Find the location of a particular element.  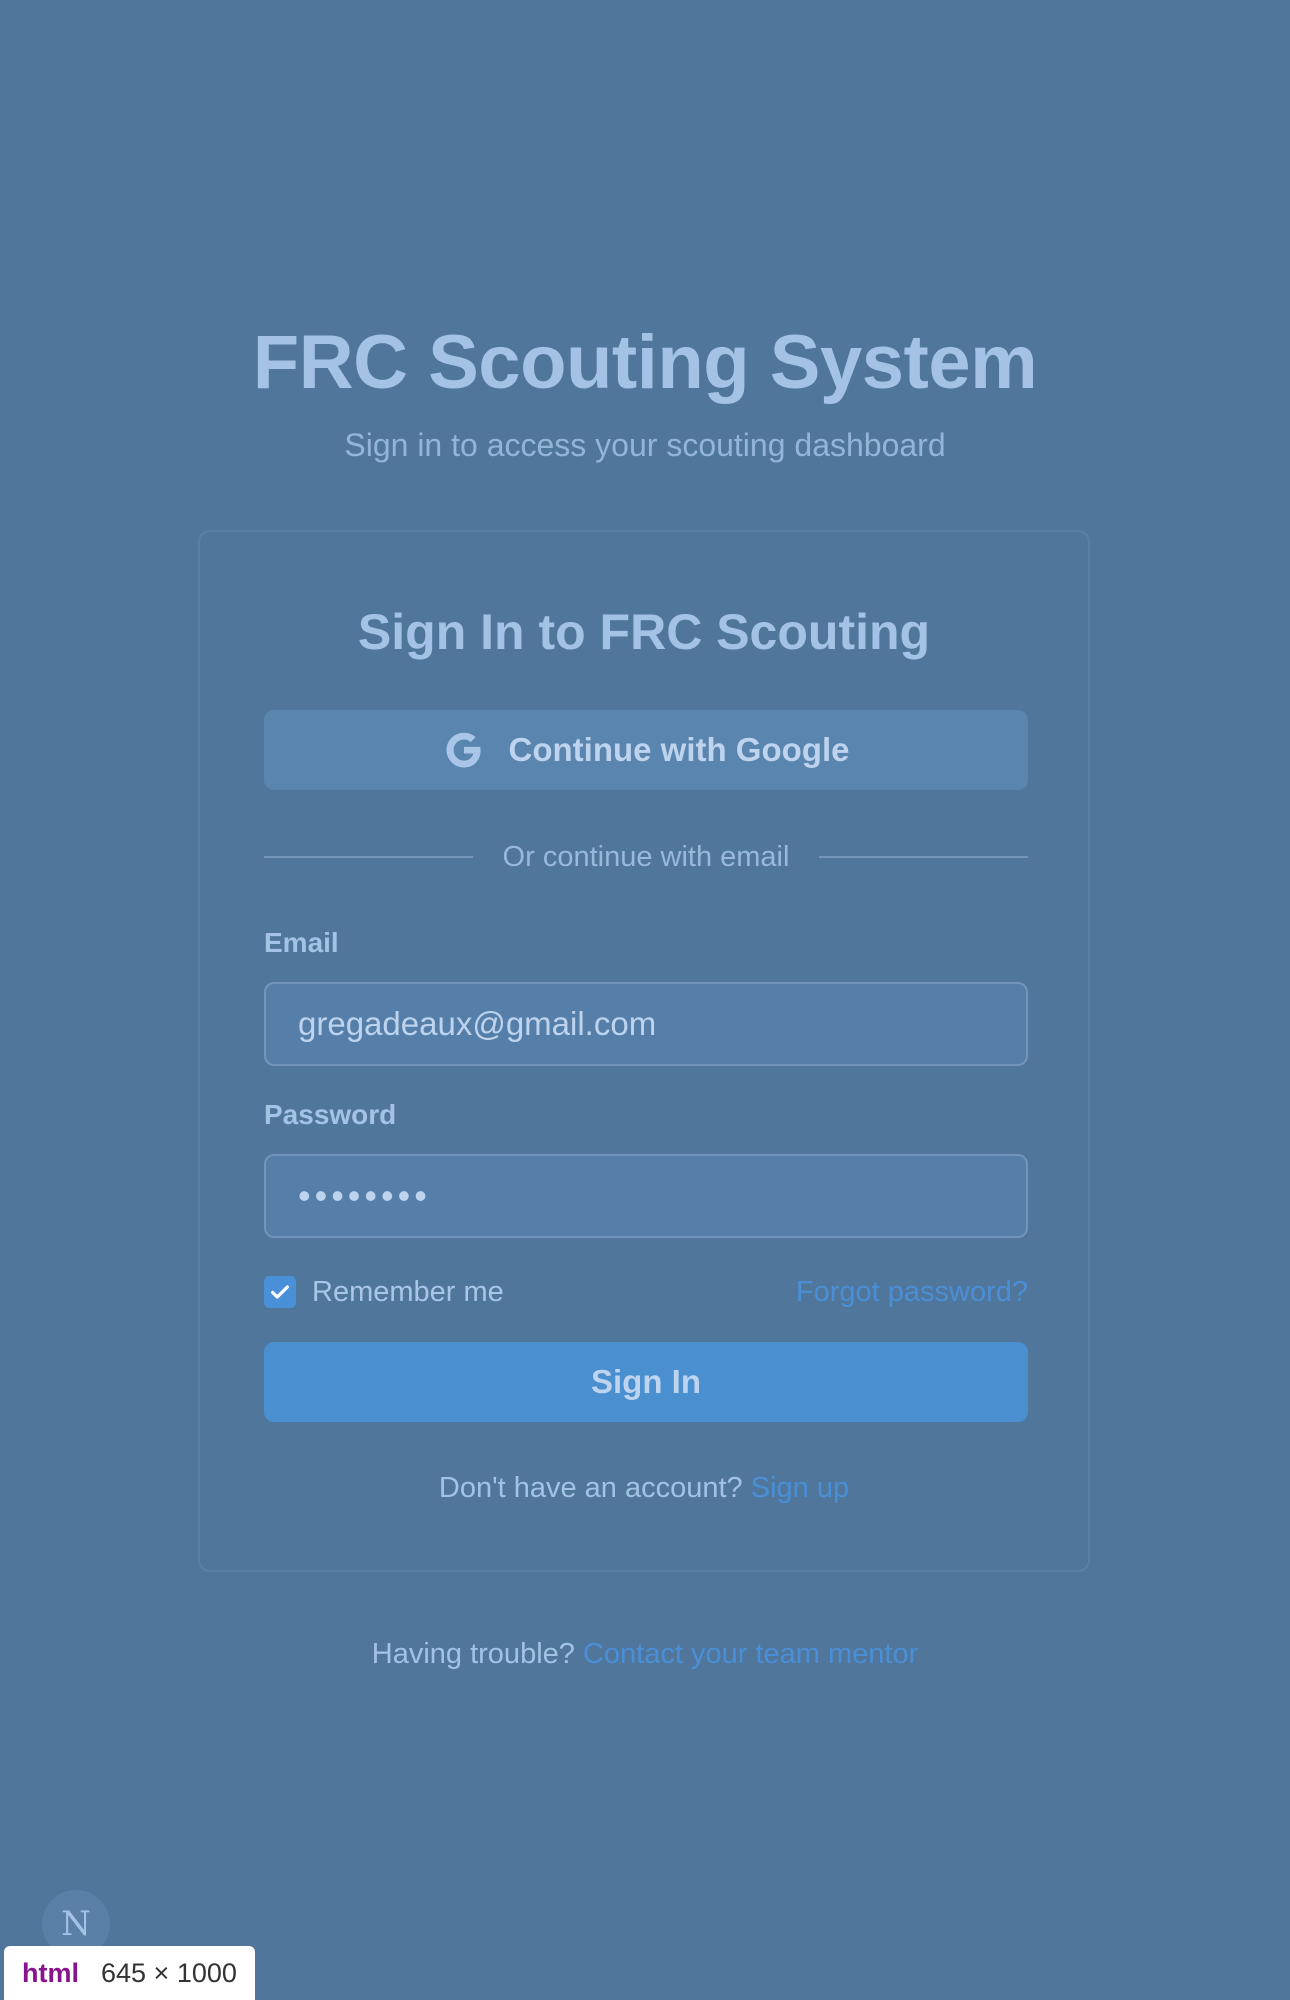

email-field: gregadeaux@gmail.com is located at coordinates (646, 1024).